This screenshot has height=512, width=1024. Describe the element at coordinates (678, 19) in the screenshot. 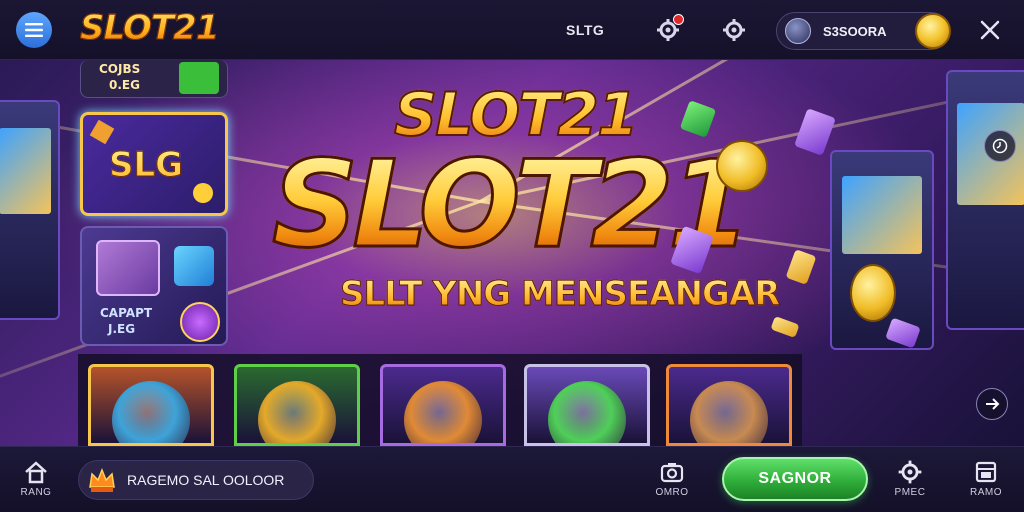

I see `notification-badge` at that location.